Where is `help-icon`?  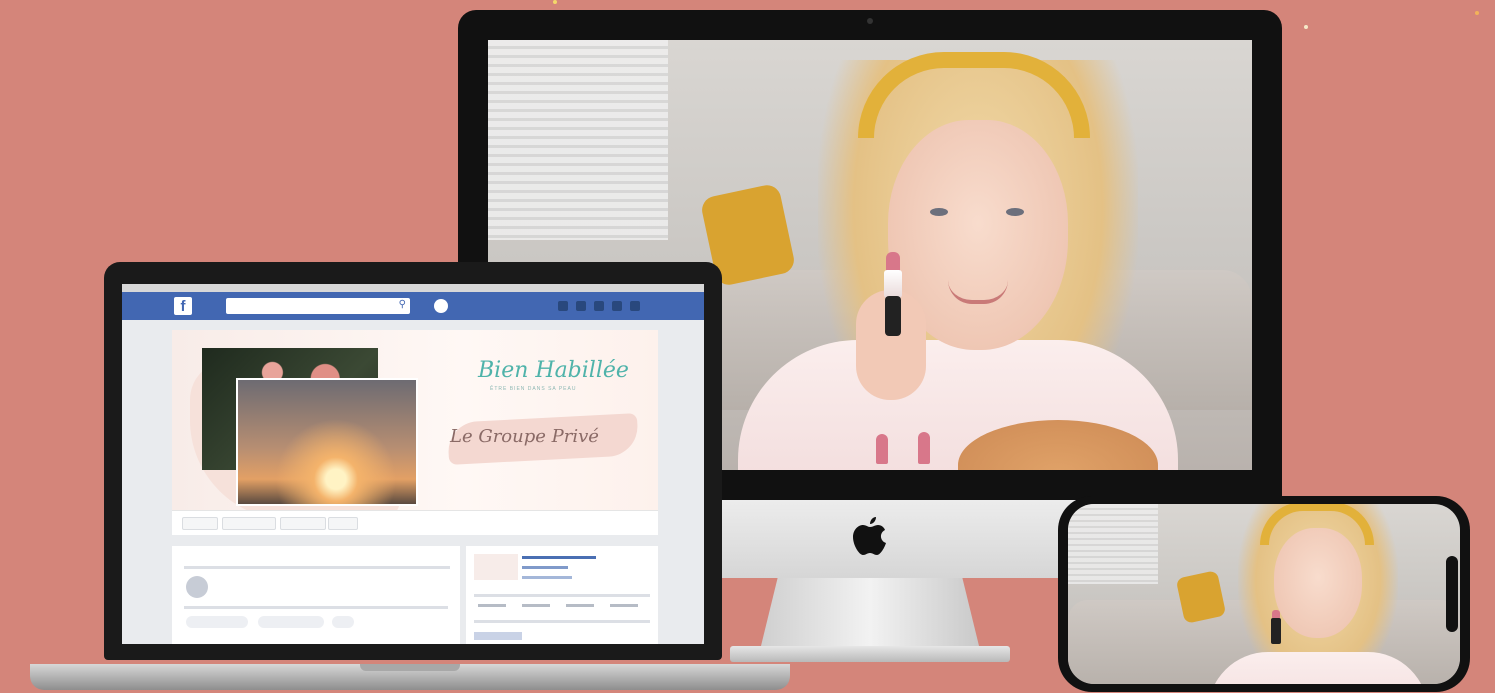
help-icon is located at coordinates (617, 306).